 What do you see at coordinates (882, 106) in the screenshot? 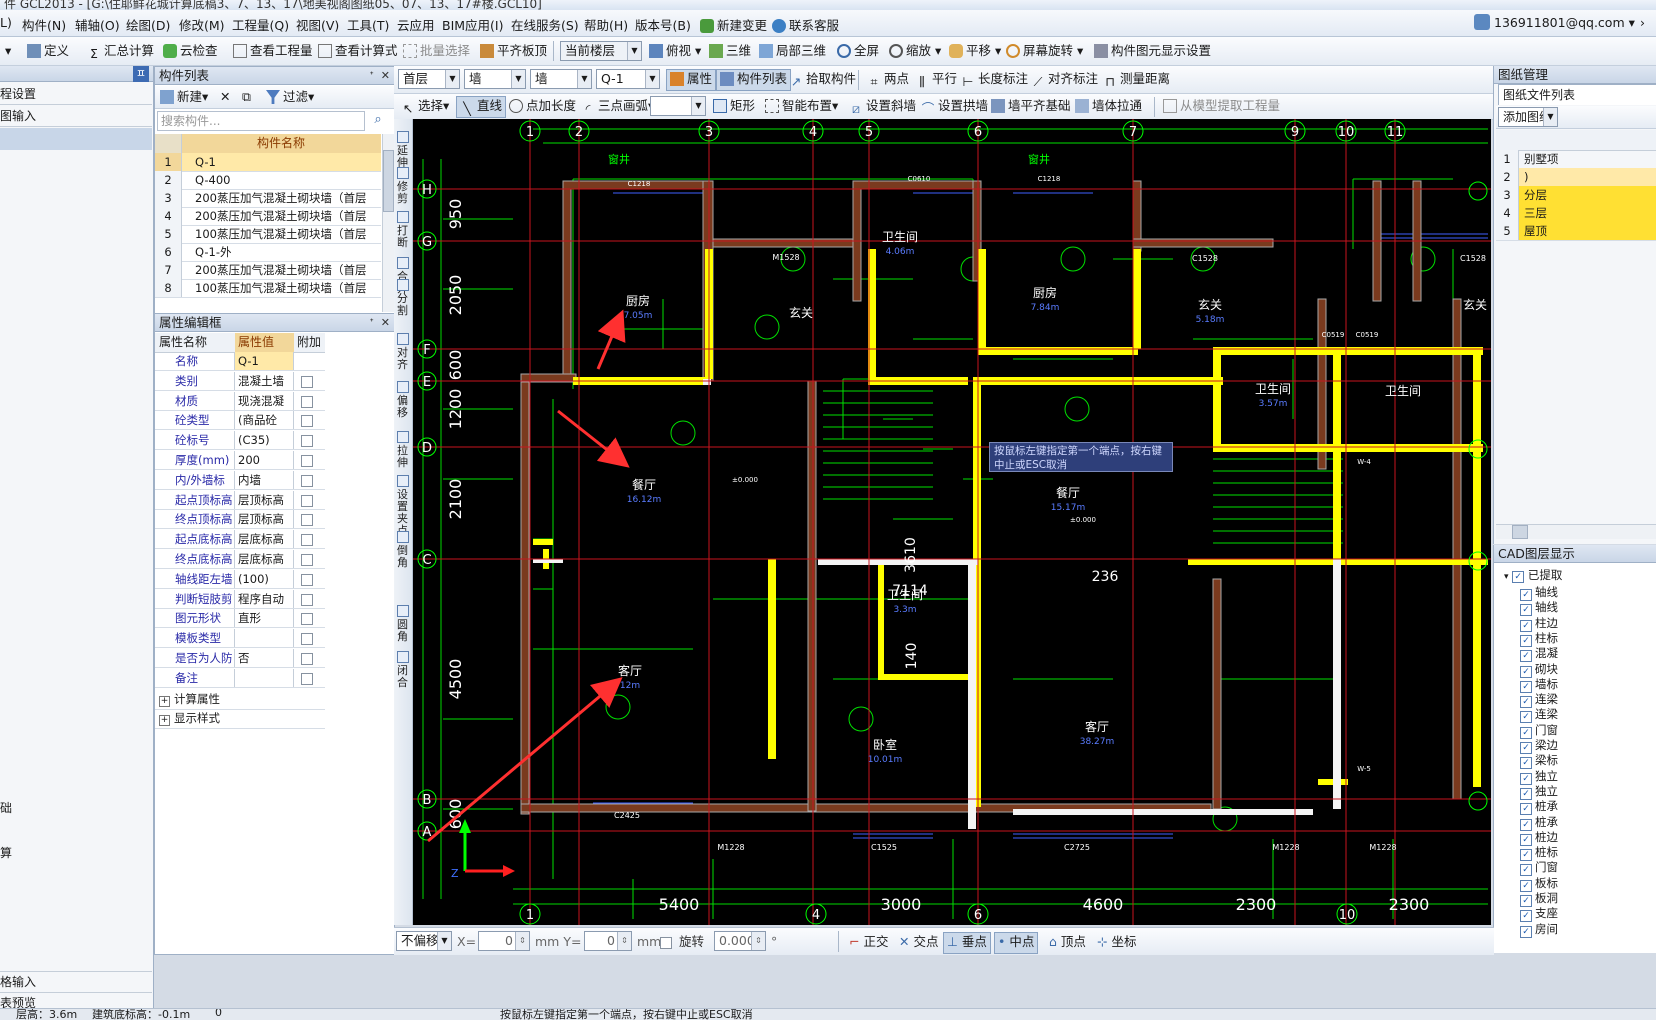
I see `set-slope-button: ⧄ 设置斜墙` at bounding box center [882, 106].